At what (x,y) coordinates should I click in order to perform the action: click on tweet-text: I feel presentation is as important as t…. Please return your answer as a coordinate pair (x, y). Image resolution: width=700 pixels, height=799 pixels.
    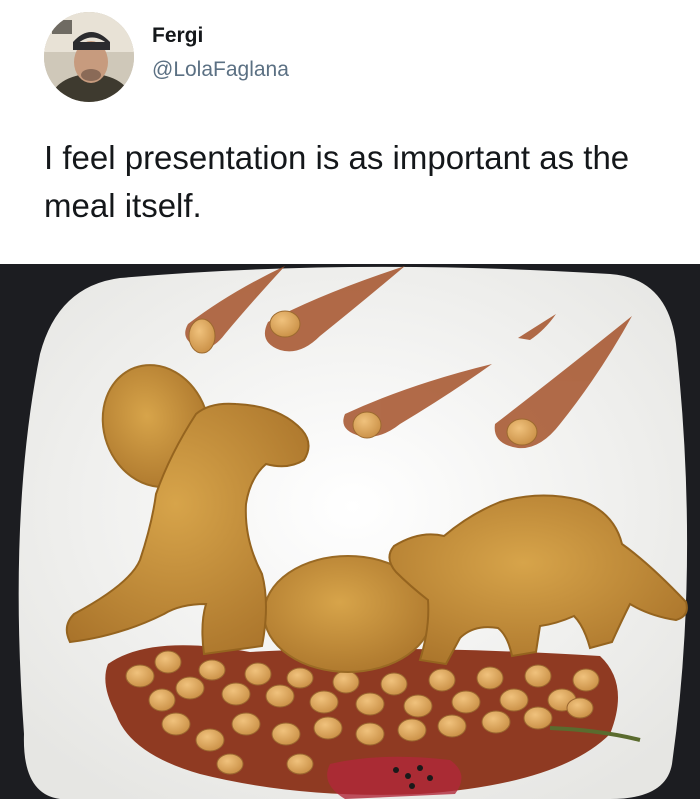
    Looking at the image, I should click on (337, 181).